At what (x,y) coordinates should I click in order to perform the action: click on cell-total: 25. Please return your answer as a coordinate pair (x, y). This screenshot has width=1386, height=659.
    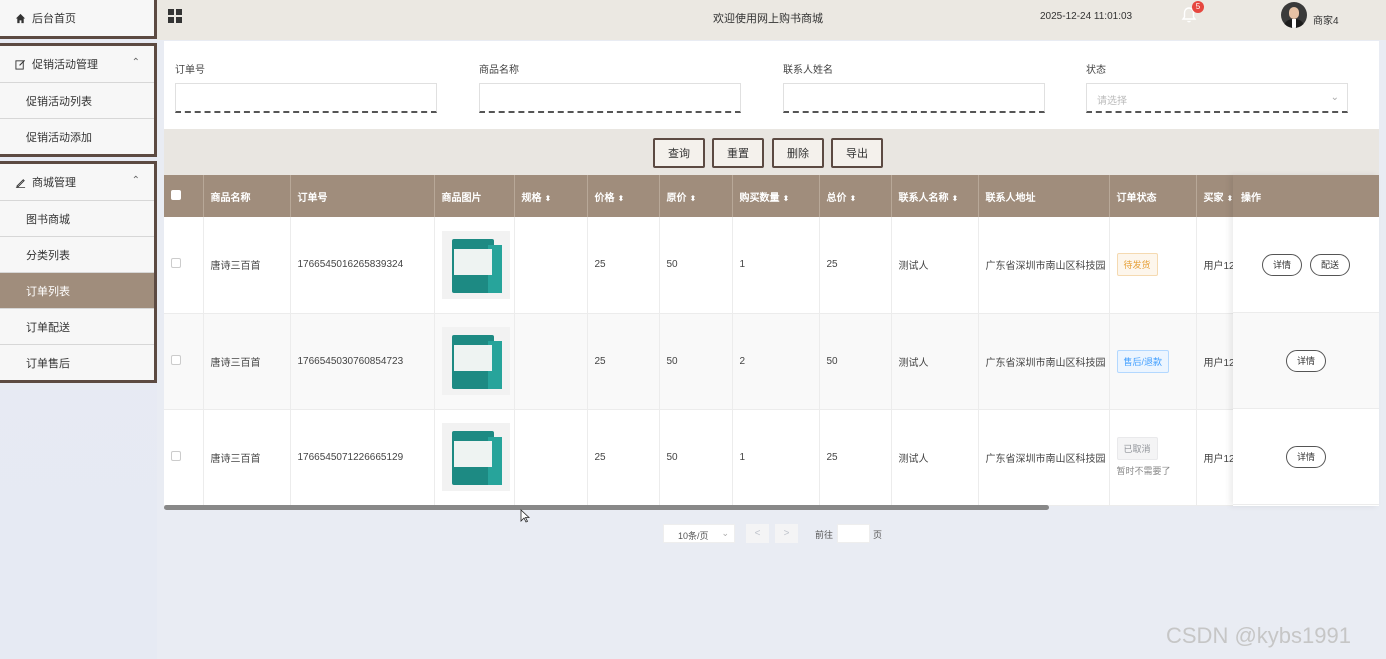
    Looking at the image, I should click on (855, 265).